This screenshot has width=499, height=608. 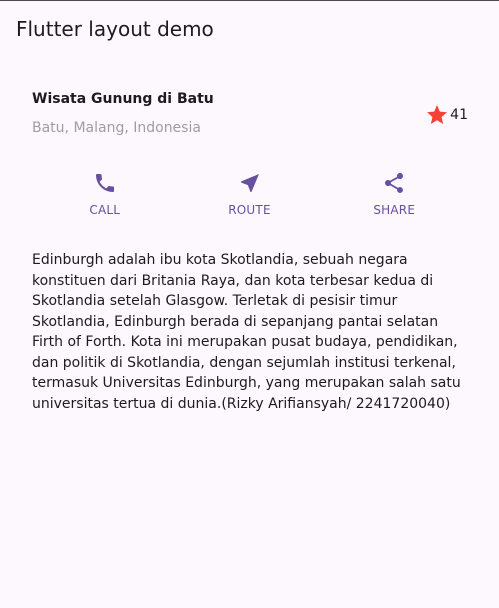 I want to click on route-button: ROUTE, so click(x=250, y=194).